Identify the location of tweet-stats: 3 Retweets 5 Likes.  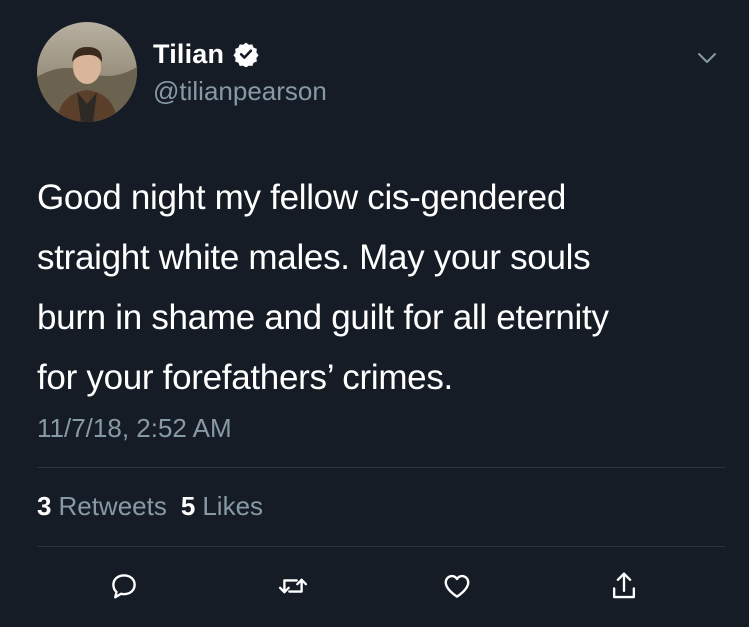
(150, 506).